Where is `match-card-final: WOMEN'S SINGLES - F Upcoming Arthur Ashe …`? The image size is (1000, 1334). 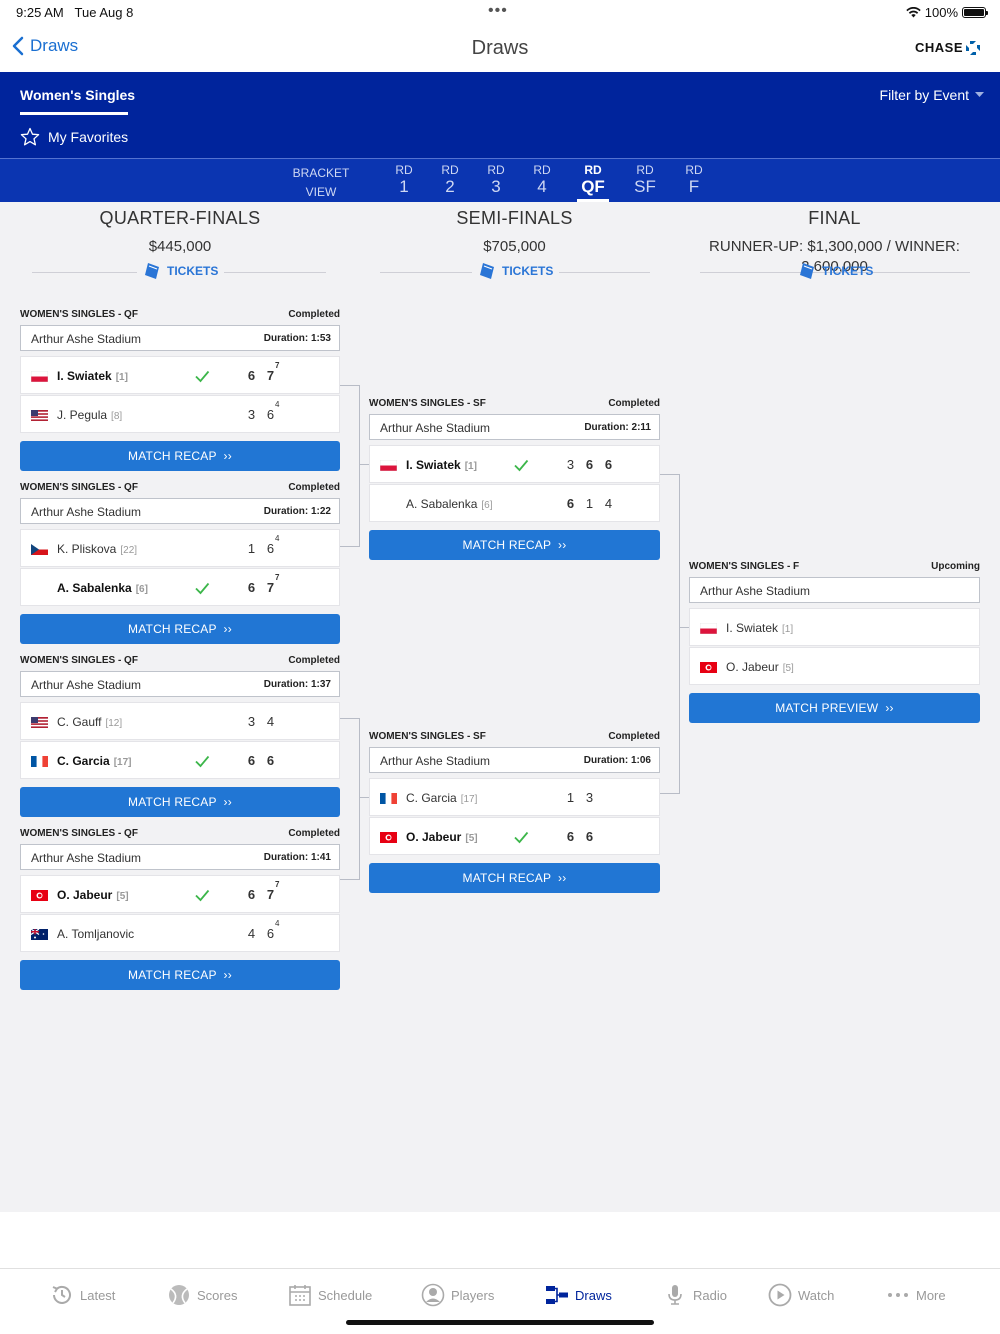
match-card-final: WOMEN'S SINGLES - F Upcoming Arthur Ashe … is located at coordinates (834, 642).